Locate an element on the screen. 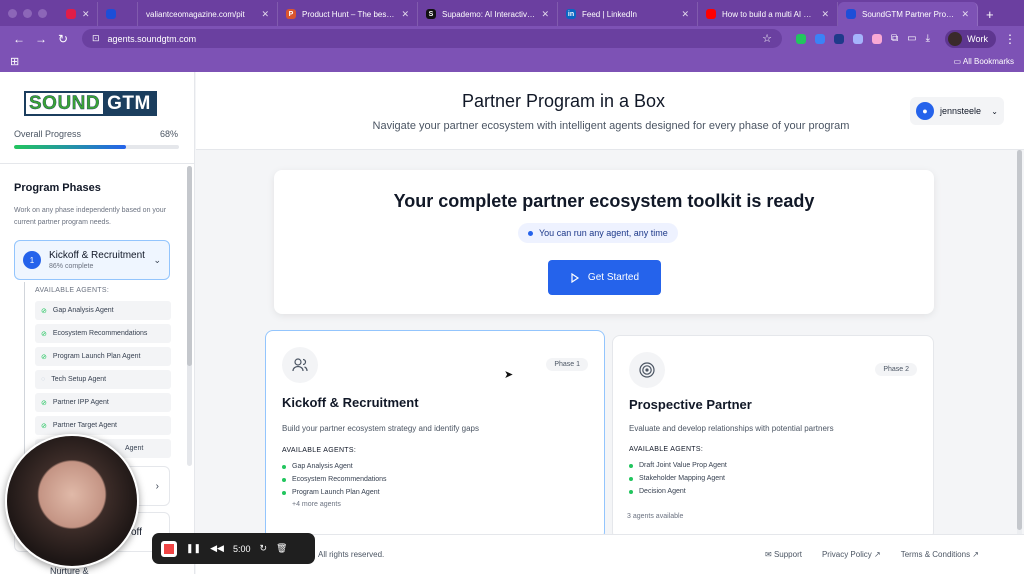 Image resolution: width=1024 pixels, height=574 pixels. tab-2: valiantceomagazine.com/pit ✕ is located at coordinates (208, 14).